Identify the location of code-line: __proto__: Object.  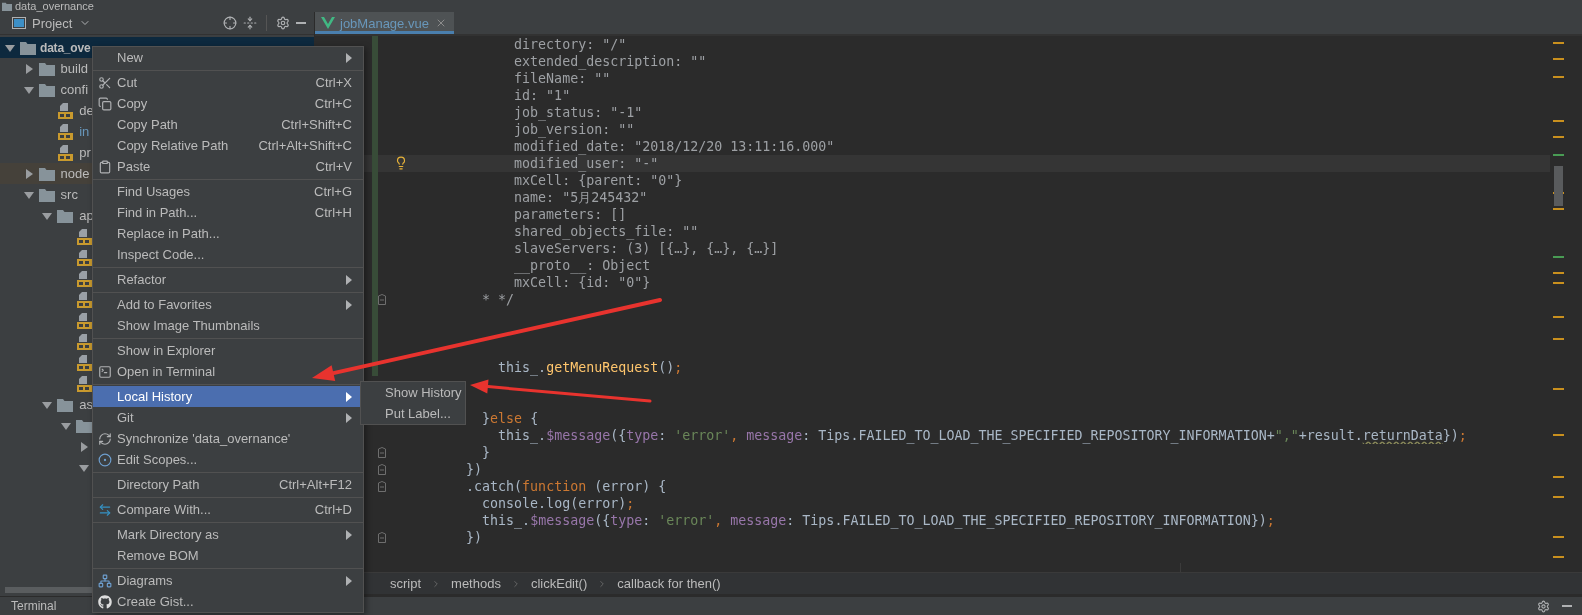
(582, 265).